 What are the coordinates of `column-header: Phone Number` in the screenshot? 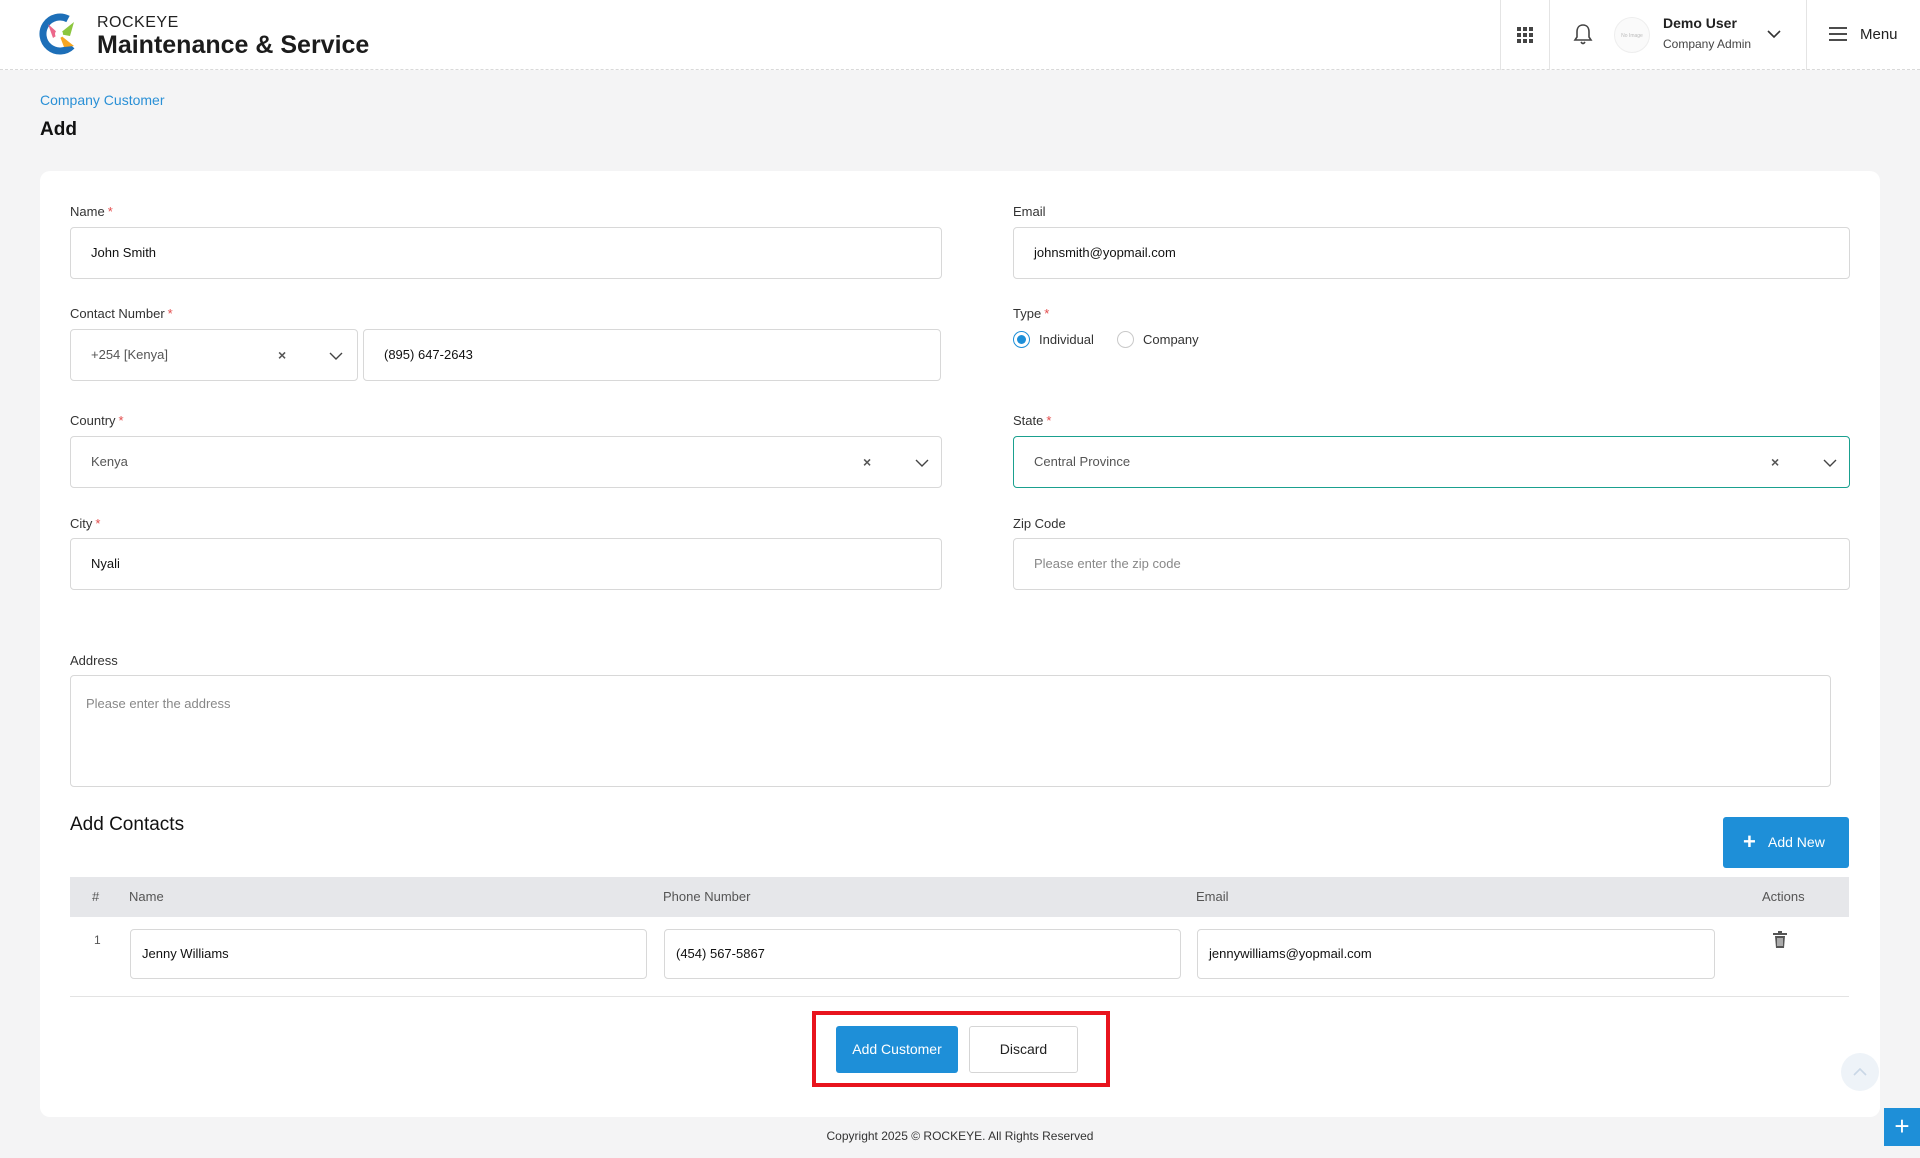 It's located at (707, 896).